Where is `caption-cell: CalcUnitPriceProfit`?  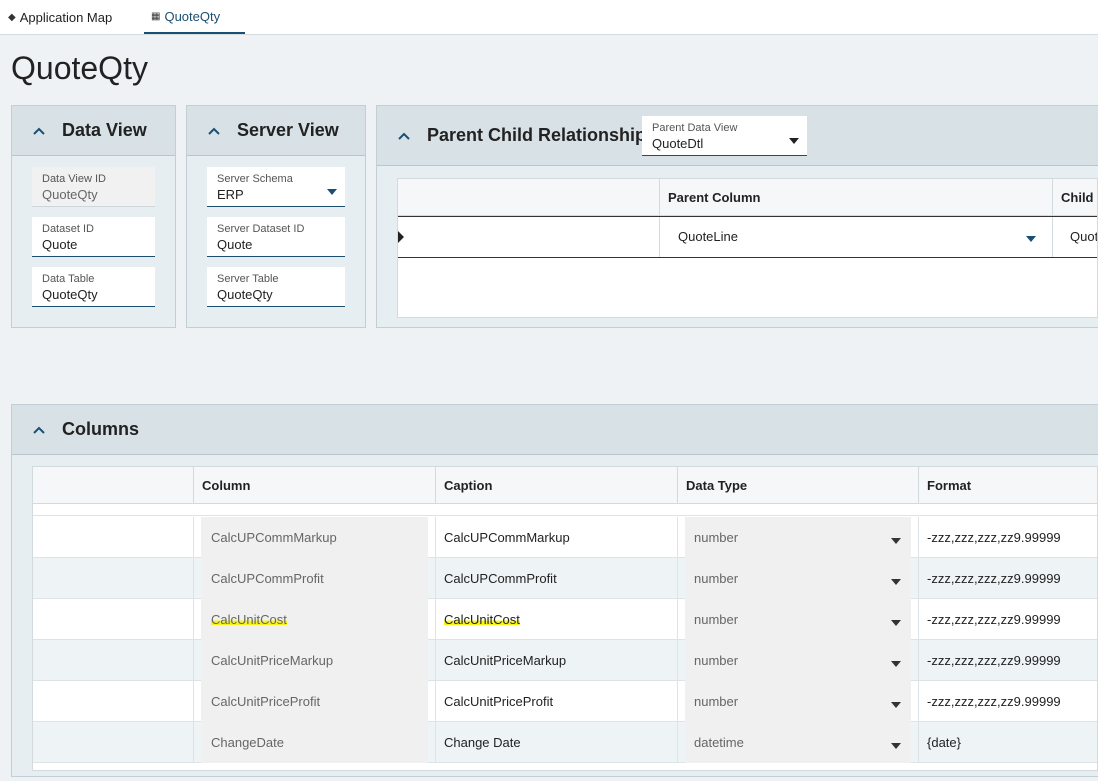 caption-cell: CalcUnitPriceProfit is located at coordinates (556, 701).